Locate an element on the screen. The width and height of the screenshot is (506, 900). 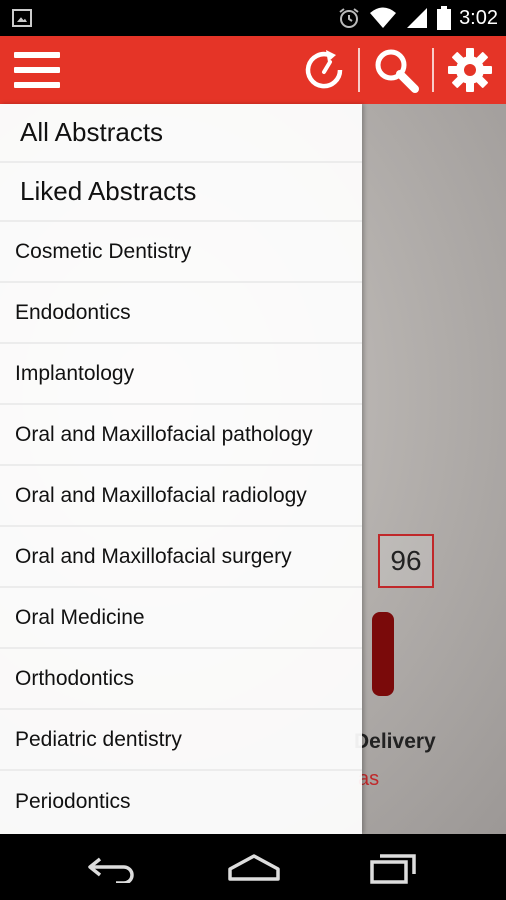
recent-apps-button is located at coordinates (394, 868).